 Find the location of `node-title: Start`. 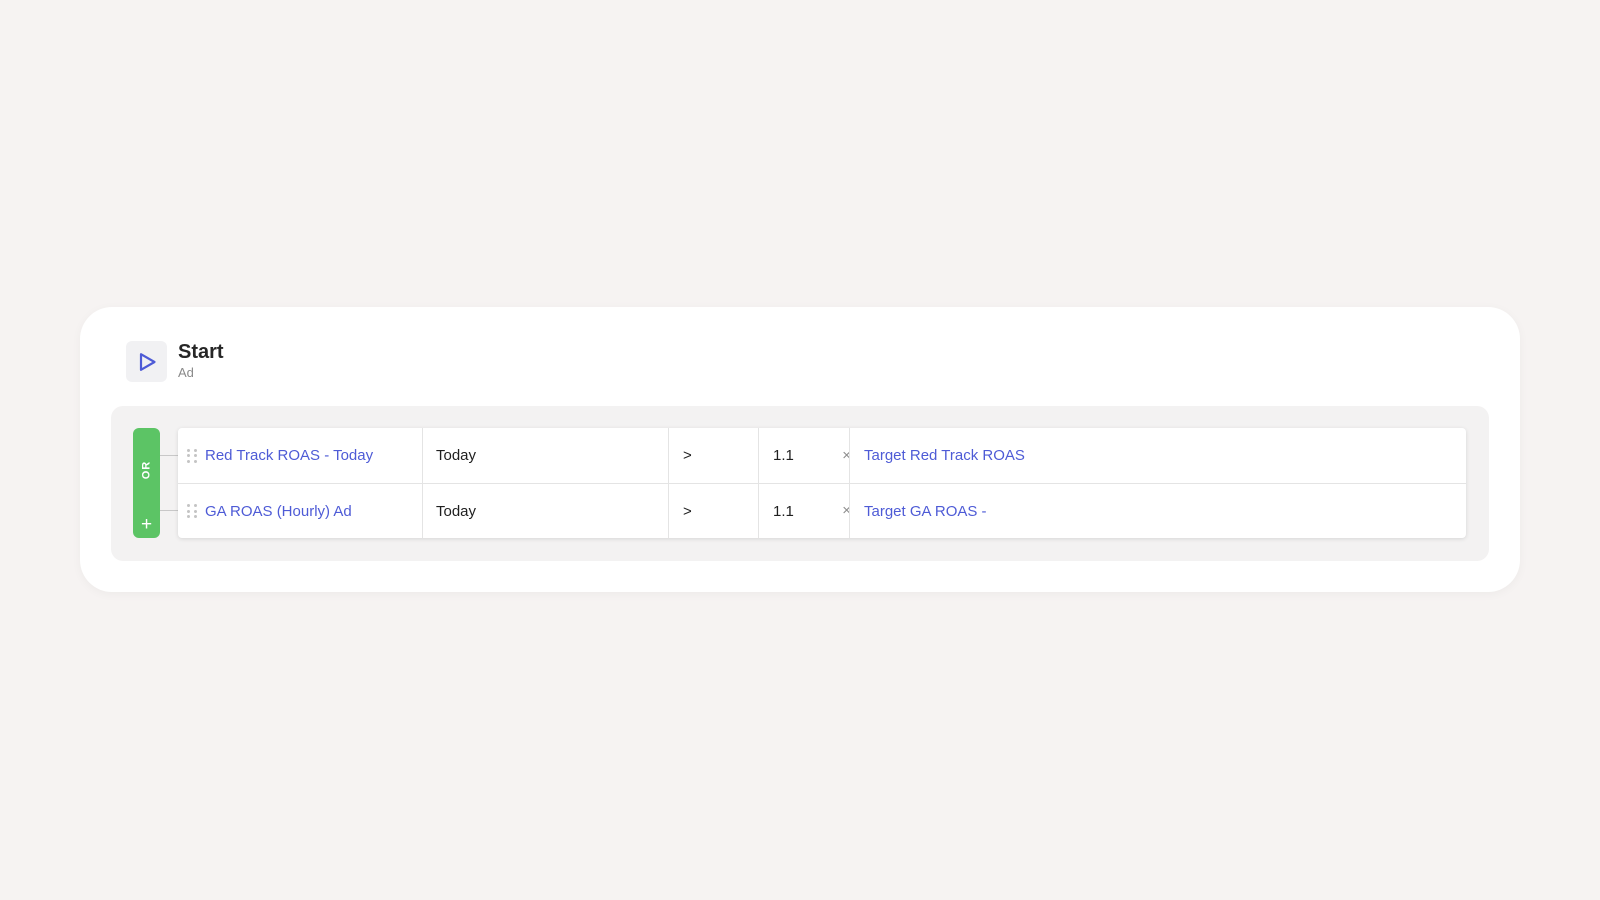

node-title: Start is located at coordinates (201, 352).